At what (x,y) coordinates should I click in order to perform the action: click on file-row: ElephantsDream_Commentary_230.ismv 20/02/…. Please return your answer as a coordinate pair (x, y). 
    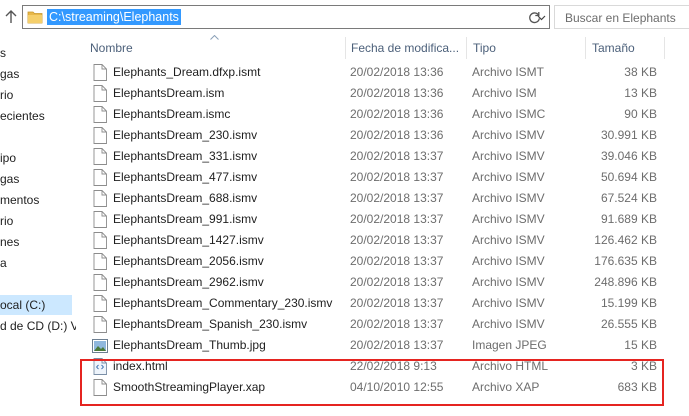
    Looking at the image, I should click on (372, 303).